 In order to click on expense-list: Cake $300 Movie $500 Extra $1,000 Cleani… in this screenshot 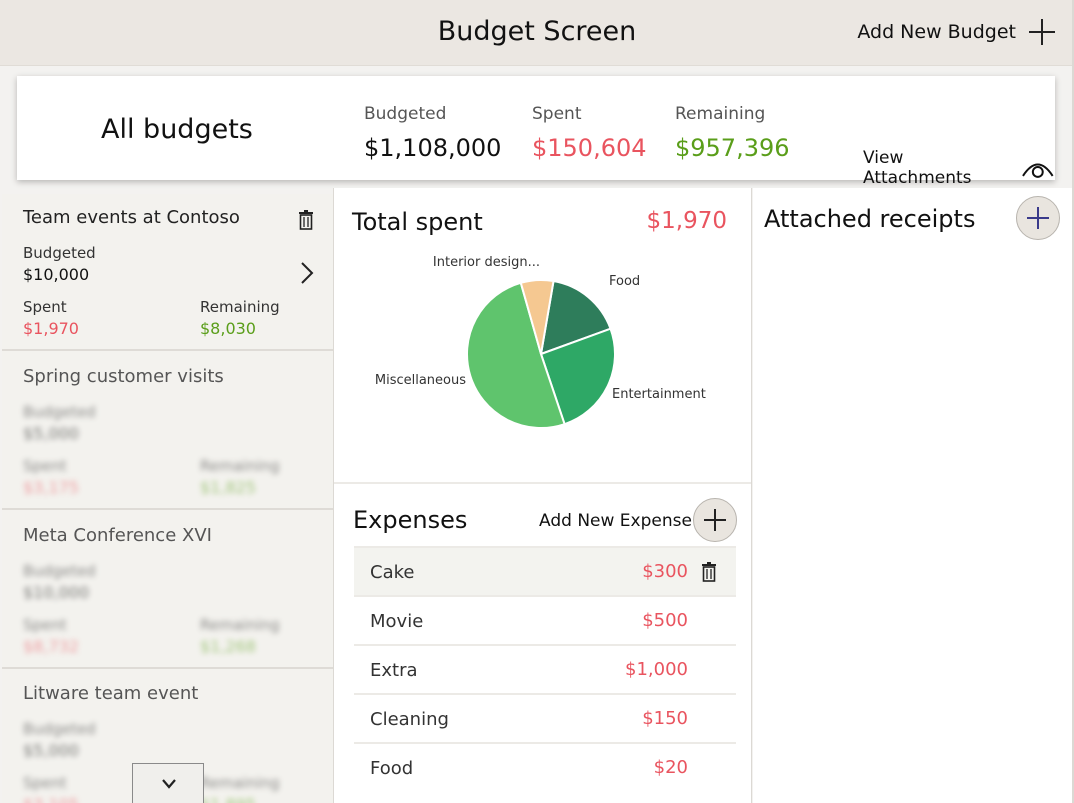, I will do `click(545, 668)`.